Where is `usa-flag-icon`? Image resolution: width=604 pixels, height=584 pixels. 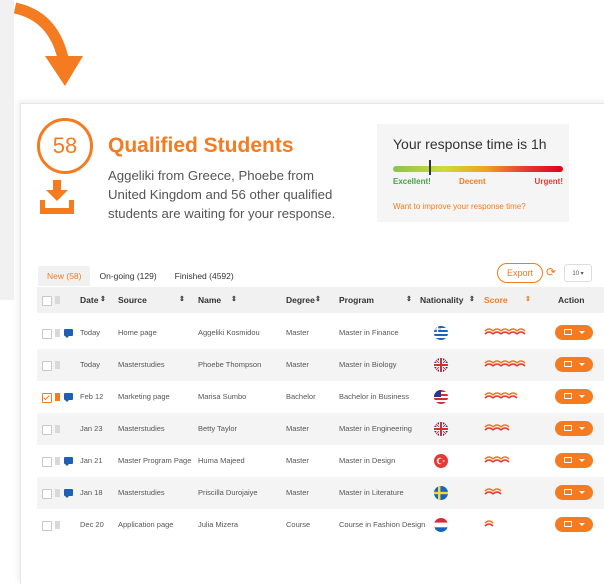 usa-flag-icon is located at coordinates (441, 397).